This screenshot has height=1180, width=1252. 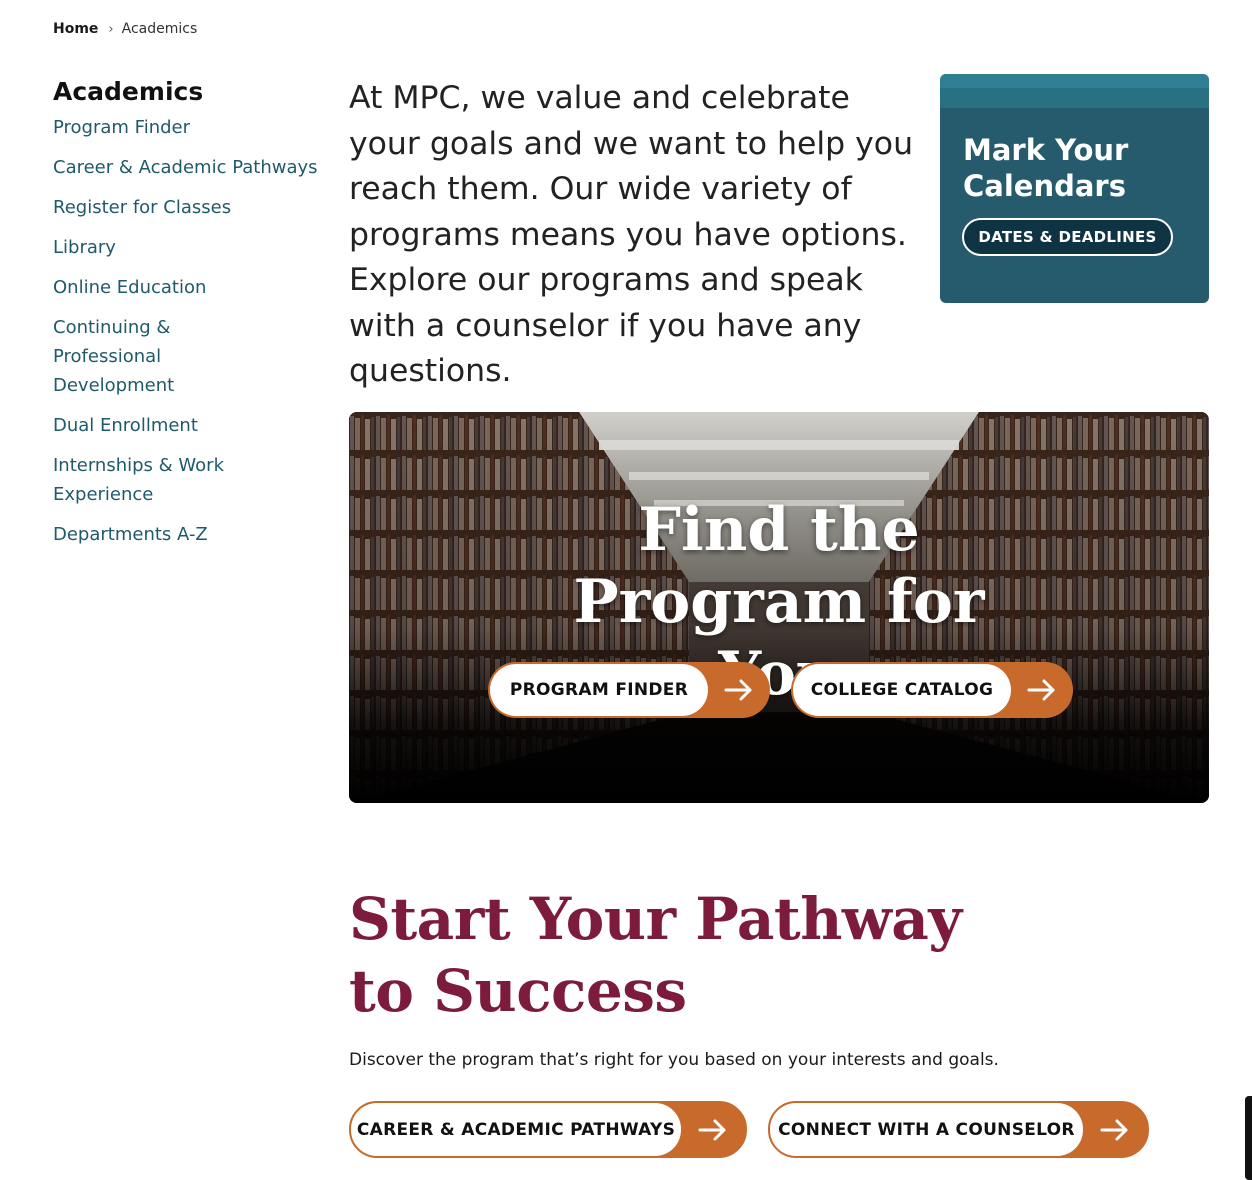 I want to click on sidebar-item-career-pathways: Career & Academic Pathways, so click(x=188, y=167).